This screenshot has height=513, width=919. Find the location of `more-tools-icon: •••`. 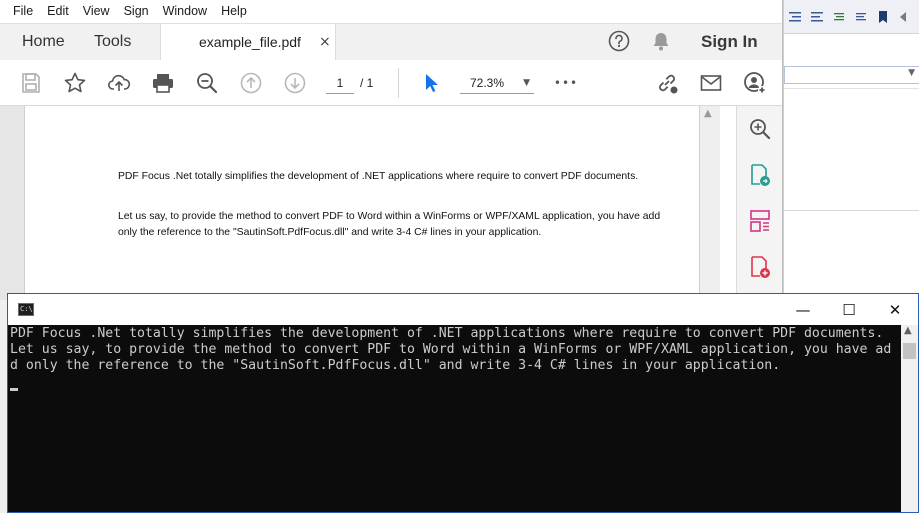

more-tools-icon: ••• is located at coordinates (566, 83).